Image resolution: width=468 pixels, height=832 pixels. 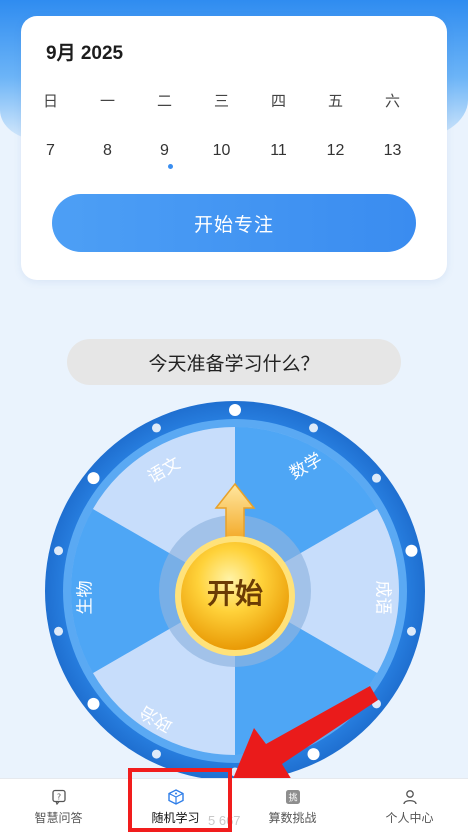 I want to click on wheel-question: 今天准备学习什么？, so click(x=234, y=362).